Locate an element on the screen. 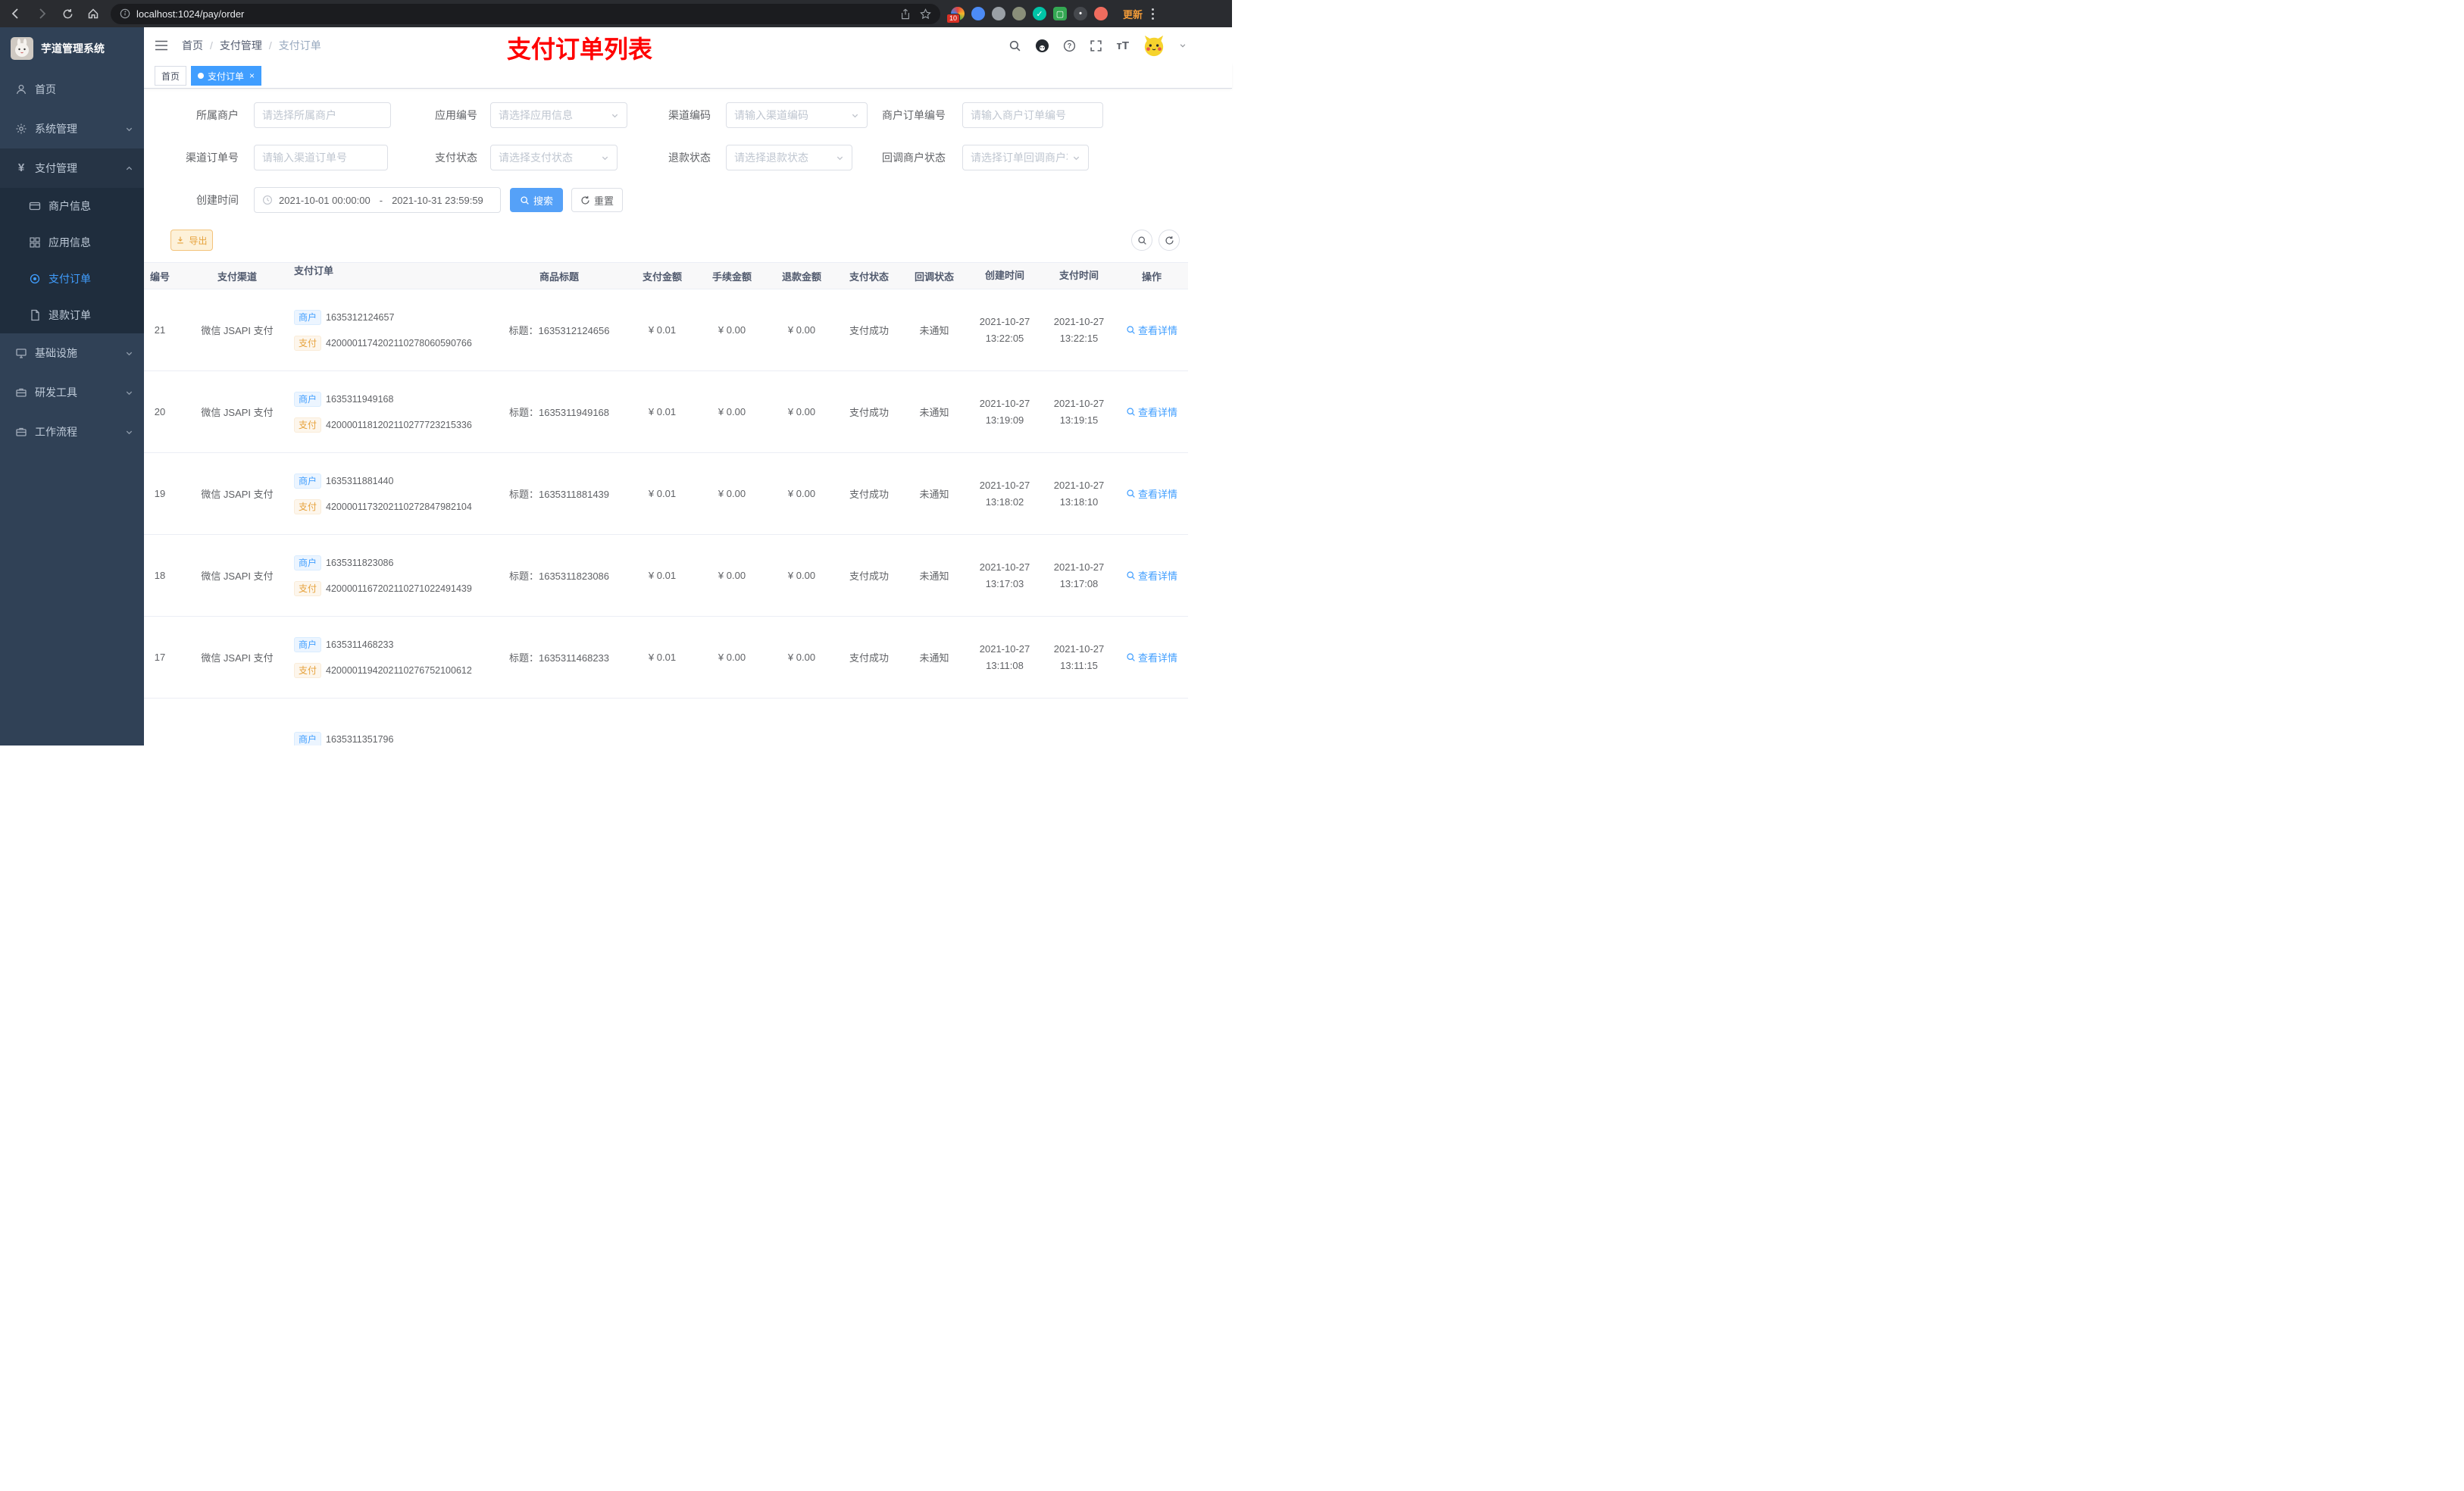 This screenshot has height=1491, width=2464. browser-back-button is located at coordinates (16, 13).